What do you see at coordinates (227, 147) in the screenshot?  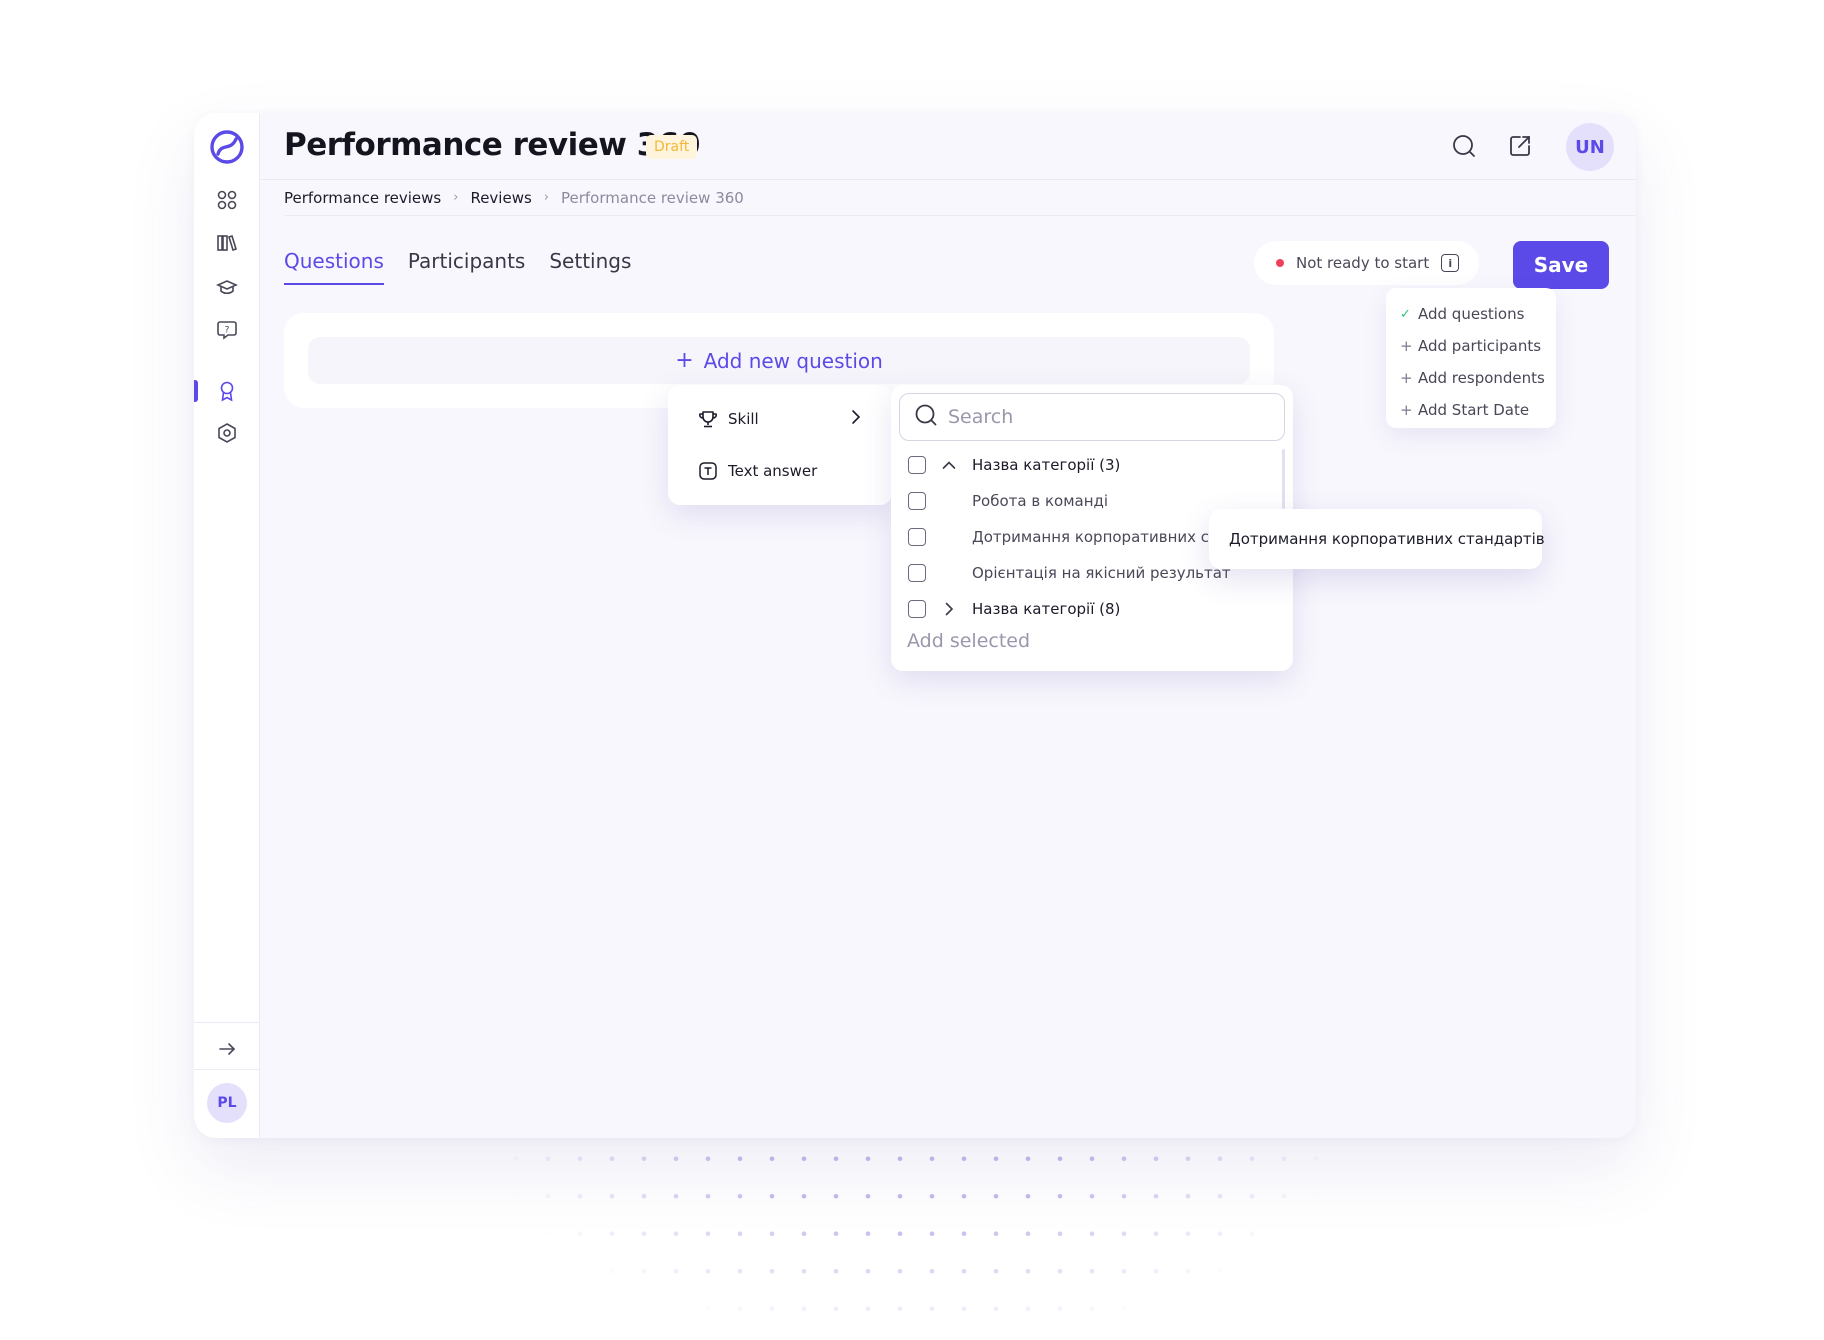 I see `logo-icon` at bounding box center [227, 147].